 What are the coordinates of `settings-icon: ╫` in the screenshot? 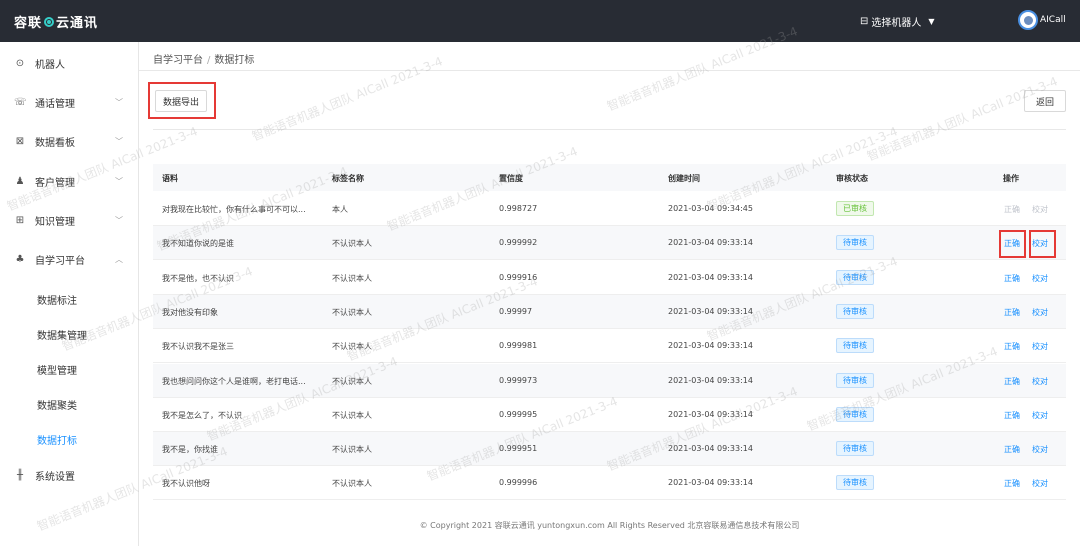 It's located at (20, 475).